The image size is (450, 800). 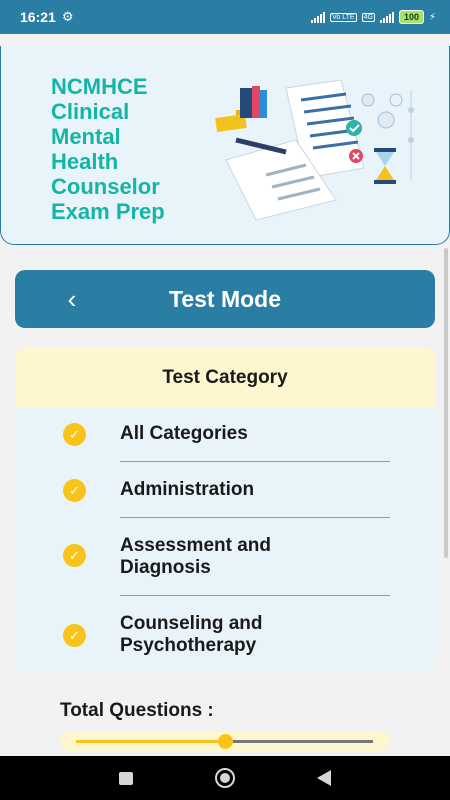 What do you see at coordinates (72, 299) in the screenshot?
I see `chevron-left-icon: ‹` at bounding box center [72, 299].